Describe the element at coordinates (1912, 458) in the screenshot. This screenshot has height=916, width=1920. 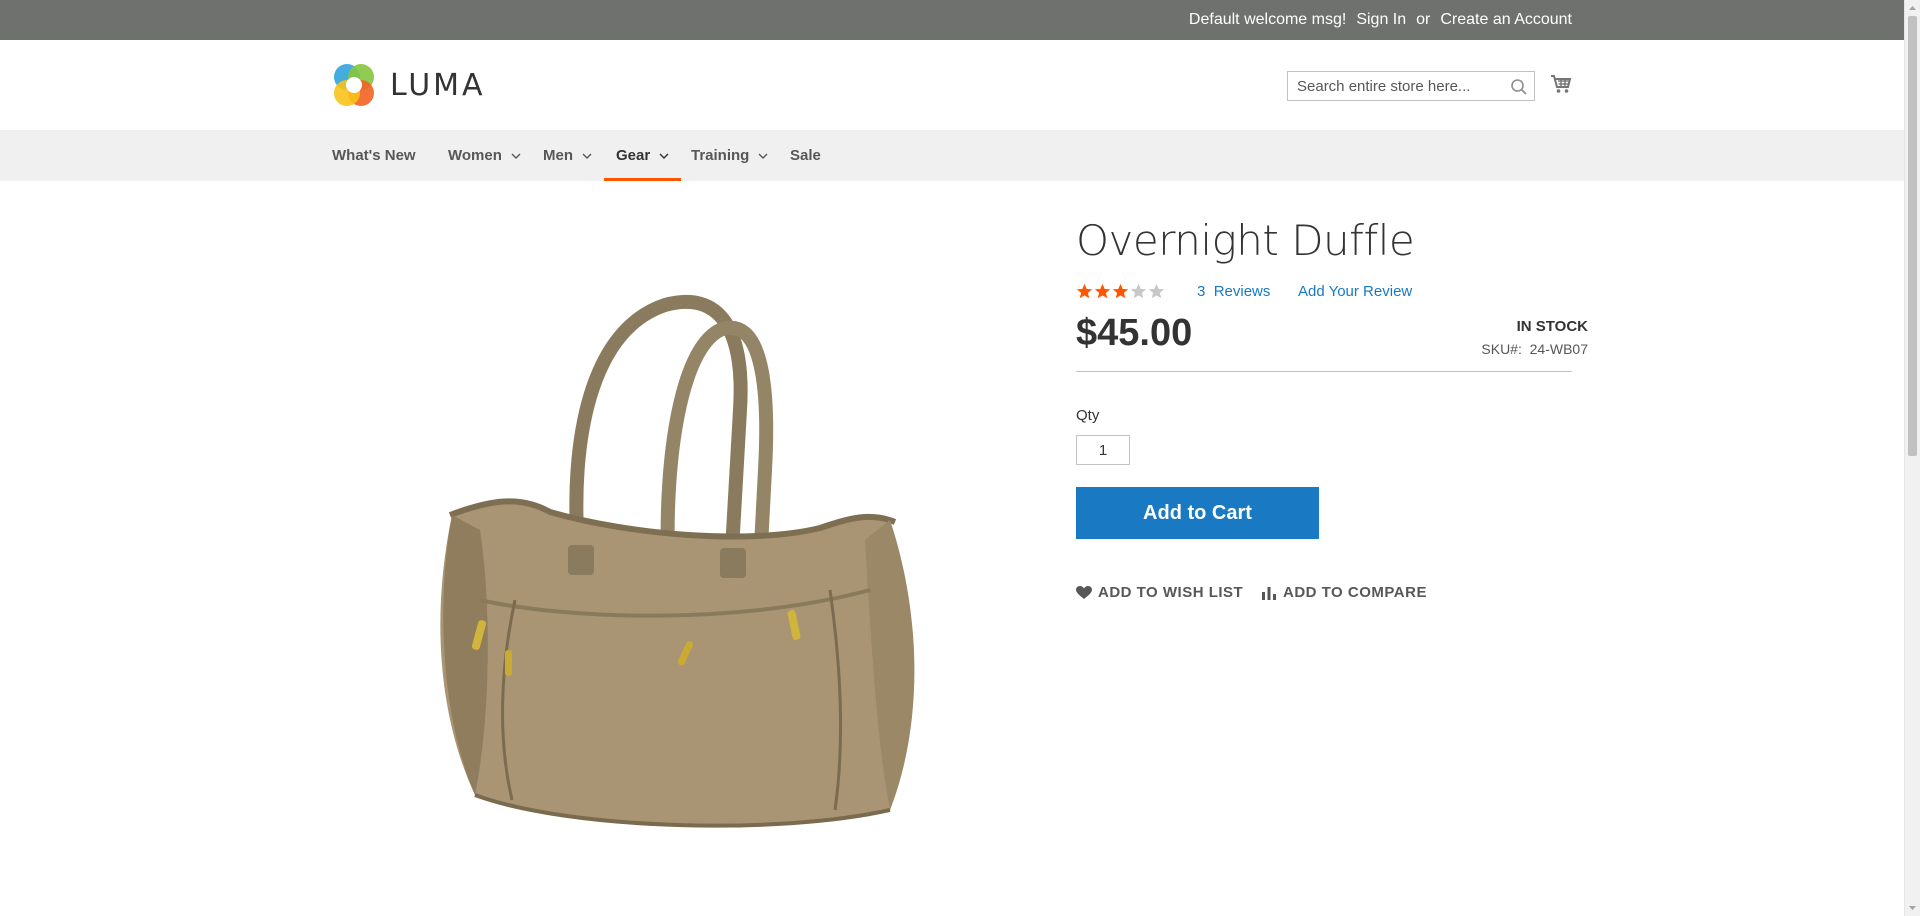
I see `page-scrollbar` at that location.